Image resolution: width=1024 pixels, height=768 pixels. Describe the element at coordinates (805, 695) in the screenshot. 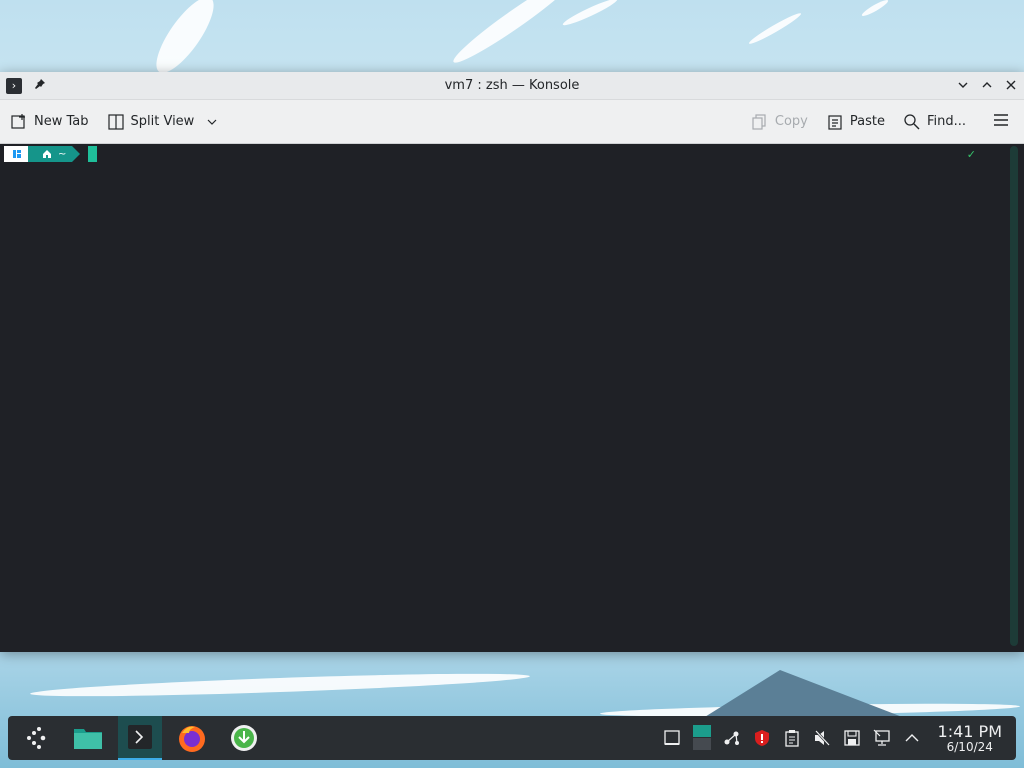

I see `wallpaper-mountain` at that location.